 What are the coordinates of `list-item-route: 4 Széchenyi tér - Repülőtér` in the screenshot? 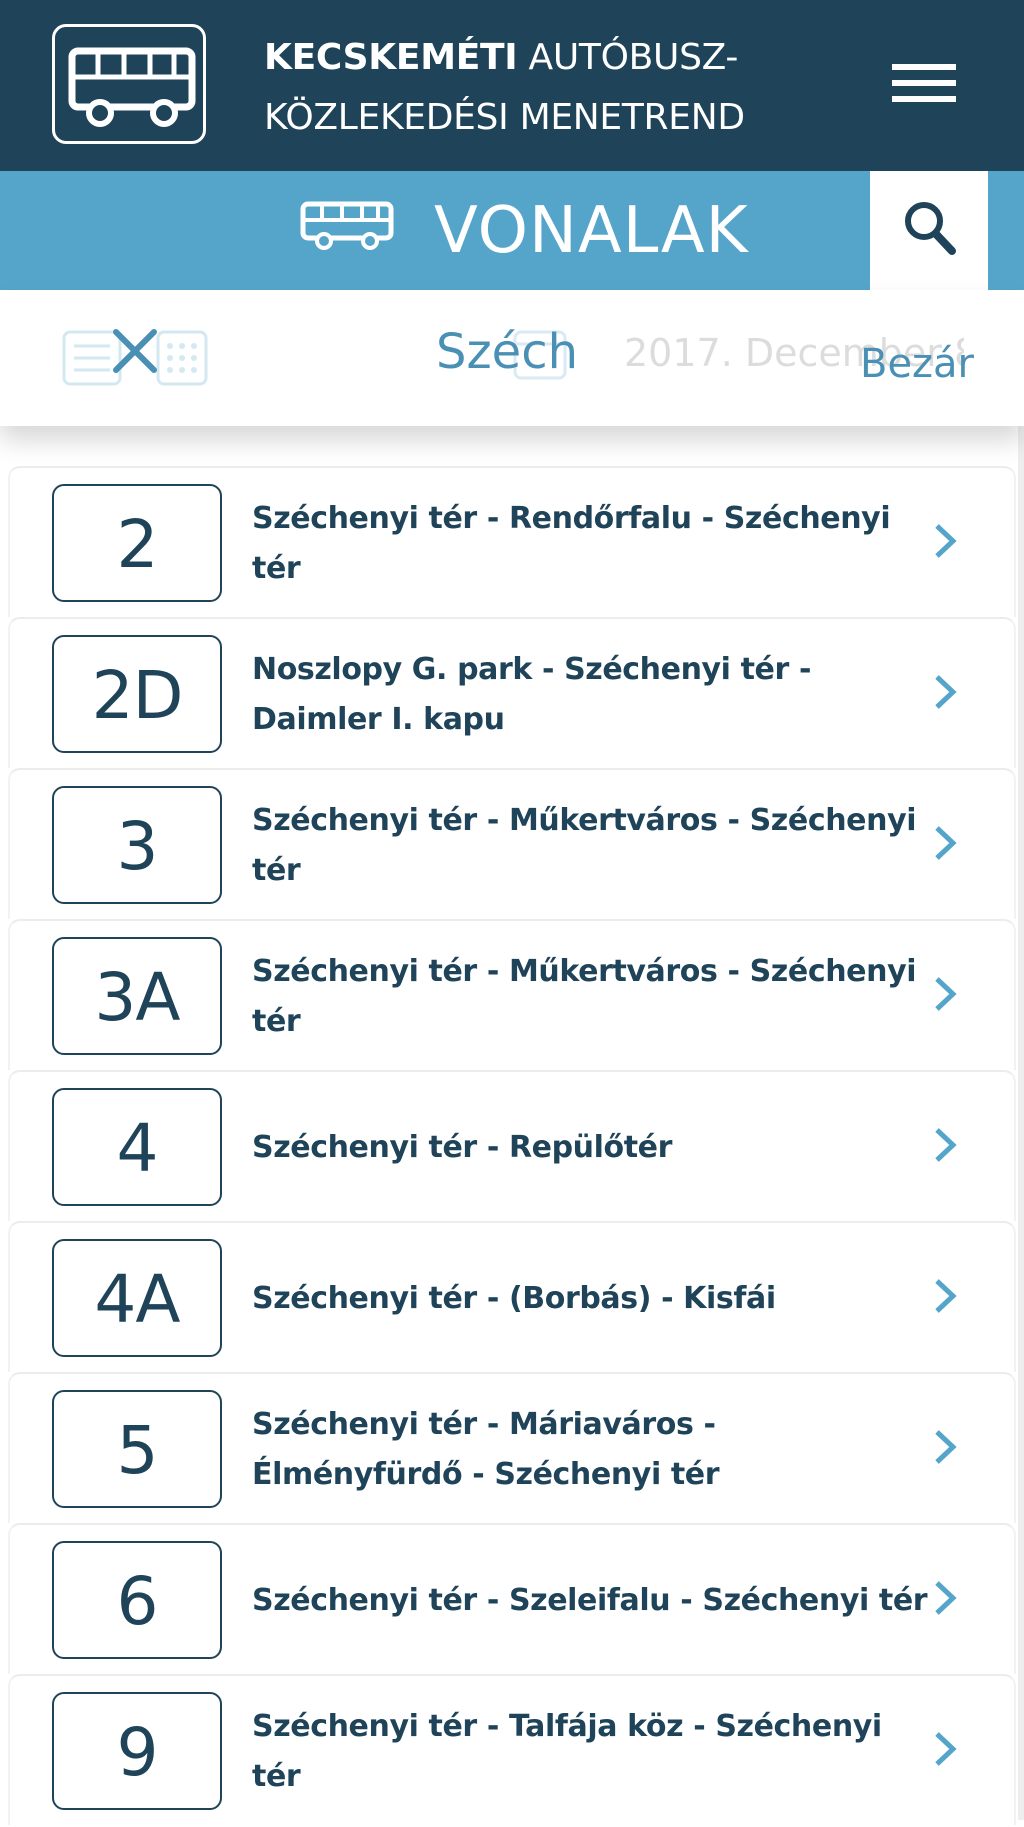 It's located at (512, 1145).